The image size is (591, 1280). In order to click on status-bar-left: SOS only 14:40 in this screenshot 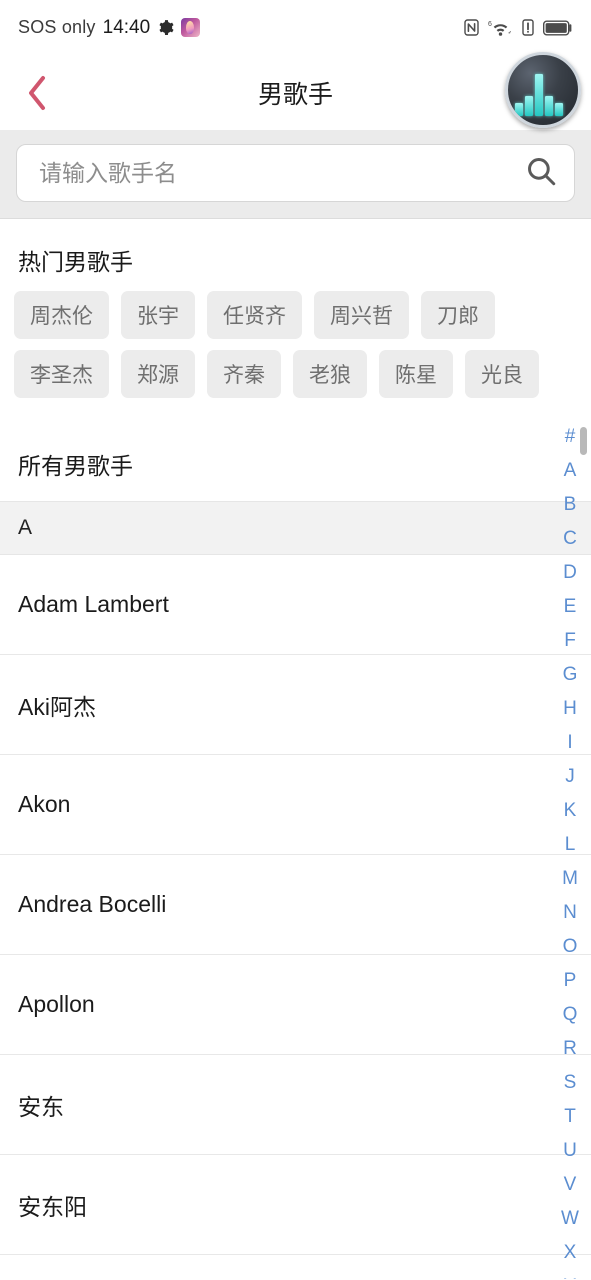, I will do `click(241, 28)`.